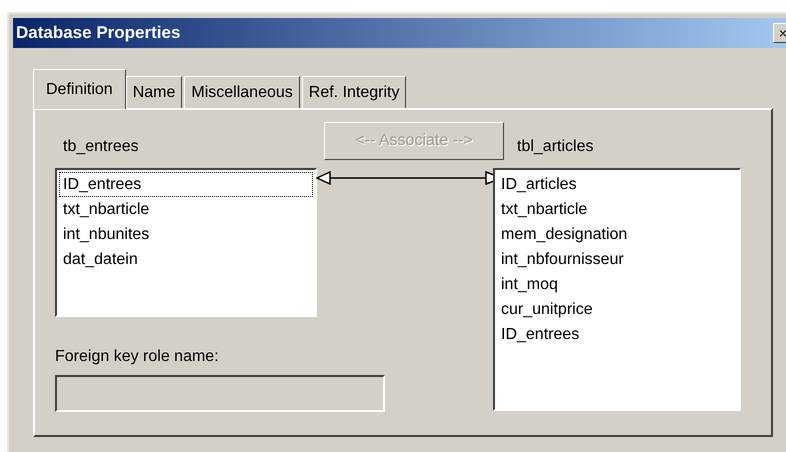 Image resolution: width=786 pixels, height=452 pixels. What do you see at coordinates (242, 92) in the screenshot?
I see `tab: Miscellaneous` at bounding box center [242, 92].